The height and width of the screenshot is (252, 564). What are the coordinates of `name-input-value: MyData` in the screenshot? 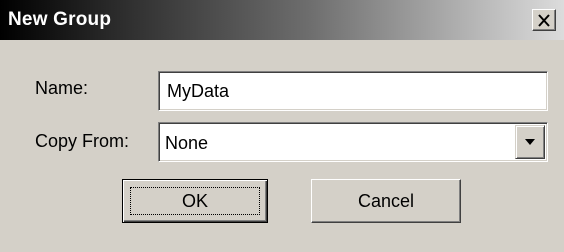 It's located at (198, 91).